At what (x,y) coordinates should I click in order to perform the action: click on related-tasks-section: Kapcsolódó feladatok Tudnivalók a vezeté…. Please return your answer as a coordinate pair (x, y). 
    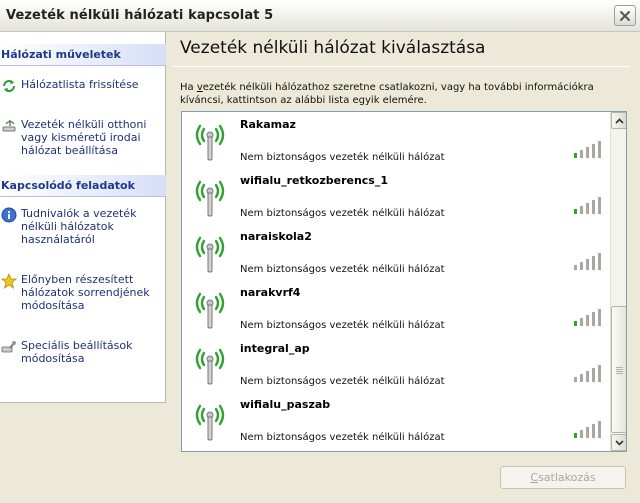
    Looking at the image, I should click on (83, 270).